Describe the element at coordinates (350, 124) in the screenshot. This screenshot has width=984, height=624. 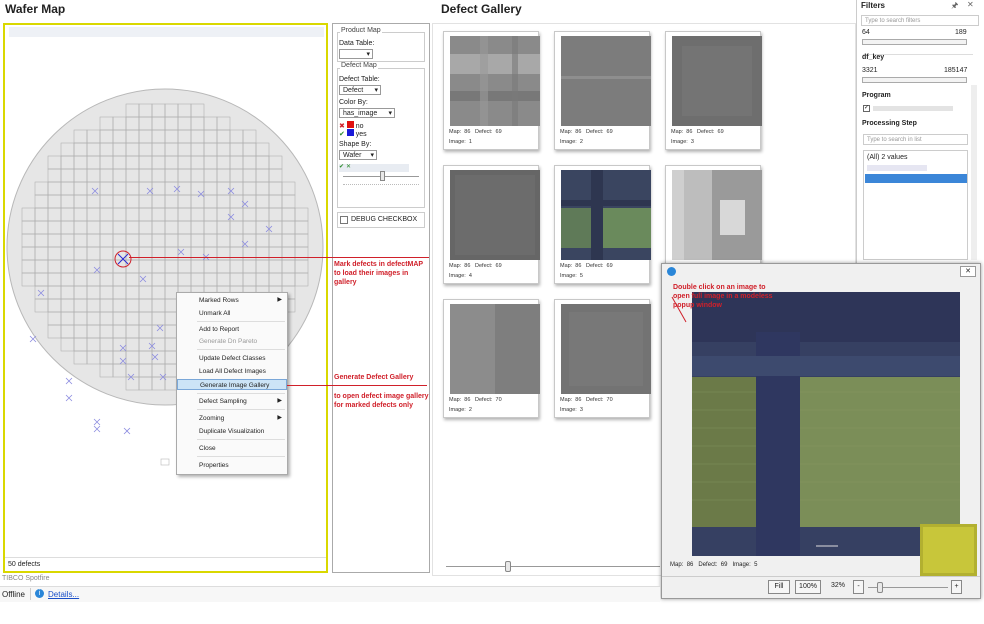
I see `legend-swatch-no` at that location.